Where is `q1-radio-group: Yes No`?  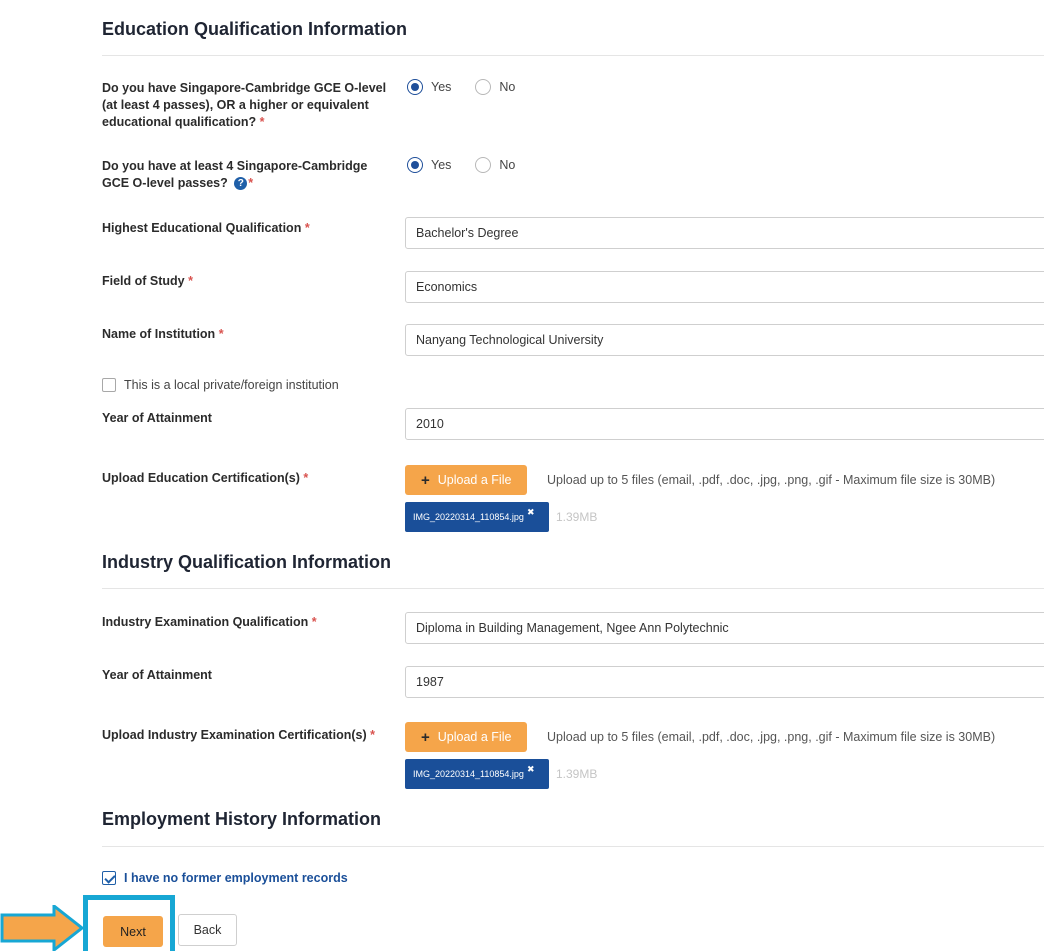 q1-radio-group: Yes No is located at coordinates (461, 87).